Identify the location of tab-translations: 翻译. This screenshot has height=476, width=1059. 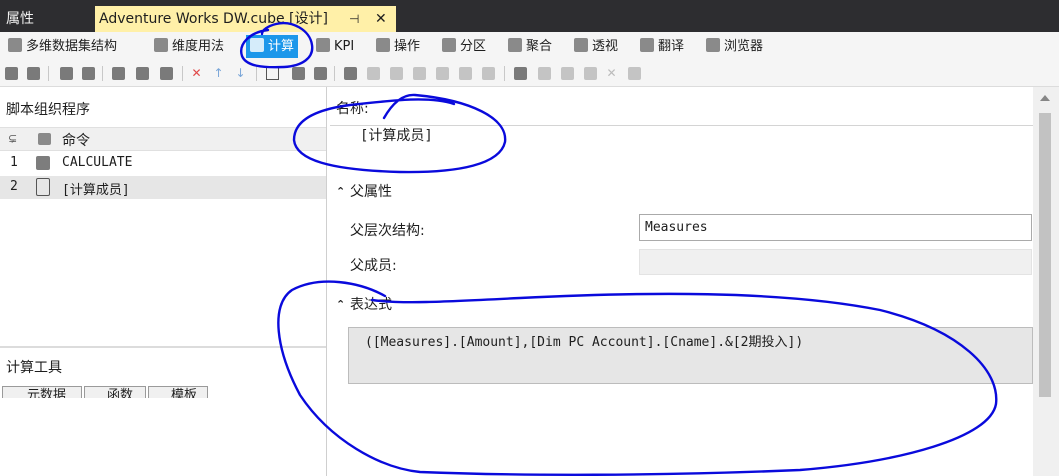
(662, 46).